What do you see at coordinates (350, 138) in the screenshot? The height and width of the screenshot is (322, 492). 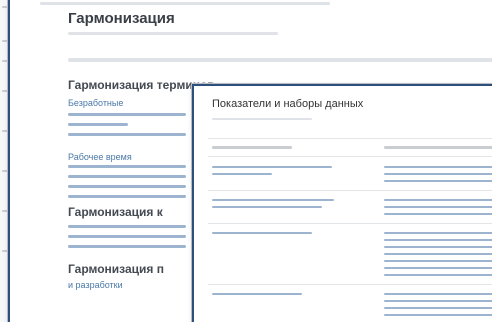 I see `table-top-border` at bounding box center [350, 138].